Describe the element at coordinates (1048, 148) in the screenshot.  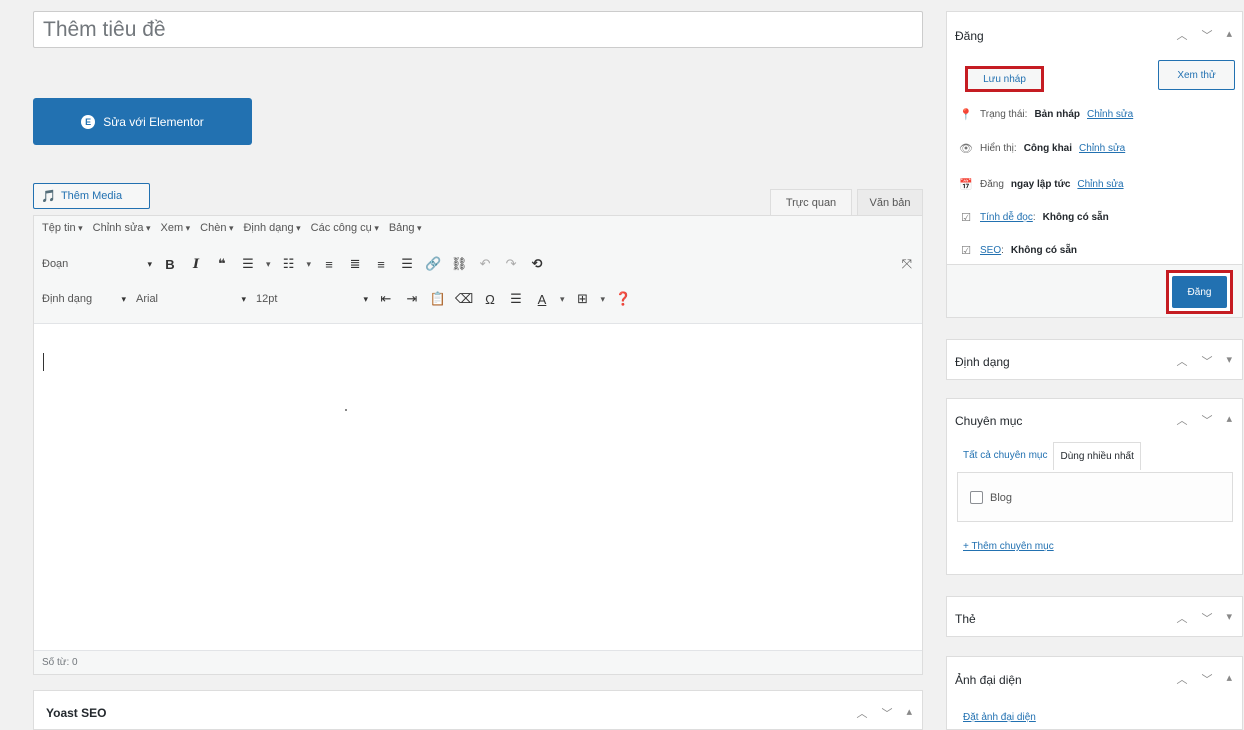
I see `visibility-value: Công khai` at that location.